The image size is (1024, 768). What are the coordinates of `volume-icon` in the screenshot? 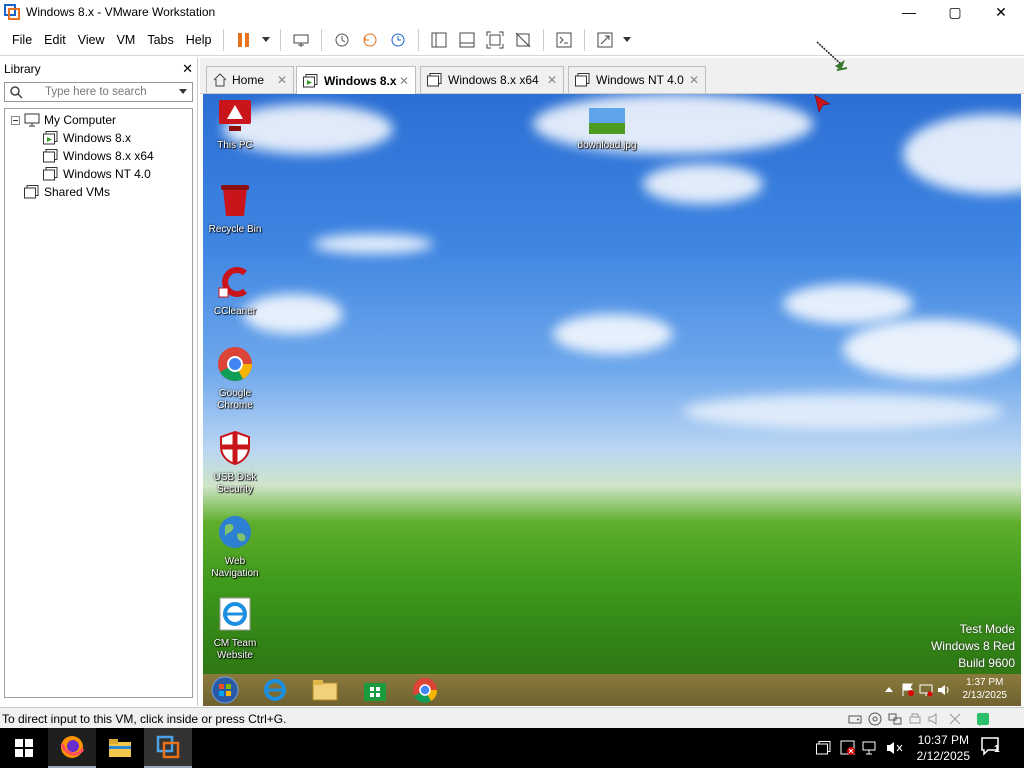 It's located at (944, 690).